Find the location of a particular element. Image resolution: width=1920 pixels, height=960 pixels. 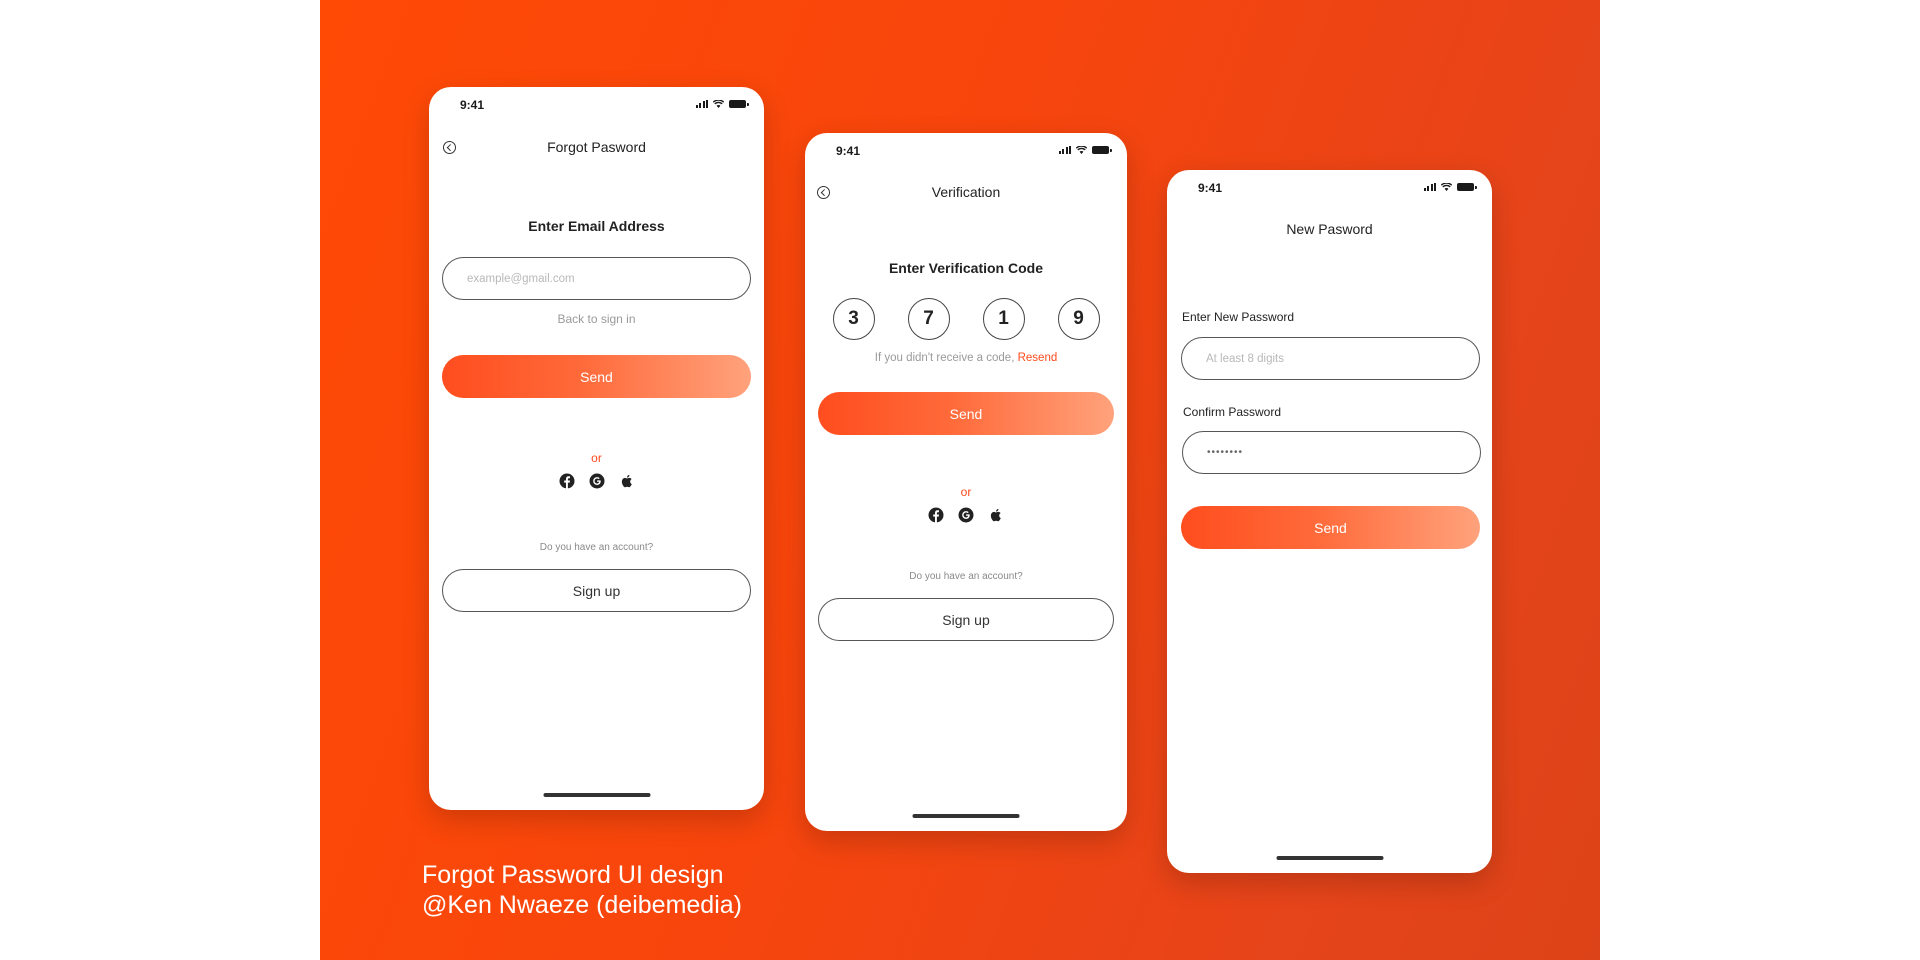

screen-title: Verification is located at coordinates (966, 192).